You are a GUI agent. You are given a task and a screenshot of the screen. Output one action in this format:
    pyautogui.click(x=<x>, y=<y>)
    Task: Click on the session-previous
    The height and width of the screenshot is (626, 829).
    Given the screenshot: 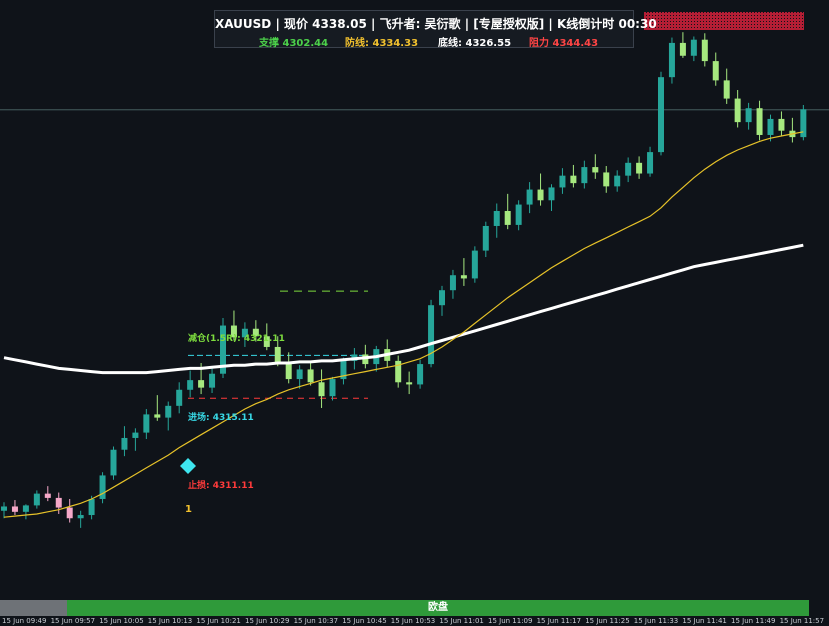 What is the action you would take?
    pyautogui.click(x=33, y=608)
    